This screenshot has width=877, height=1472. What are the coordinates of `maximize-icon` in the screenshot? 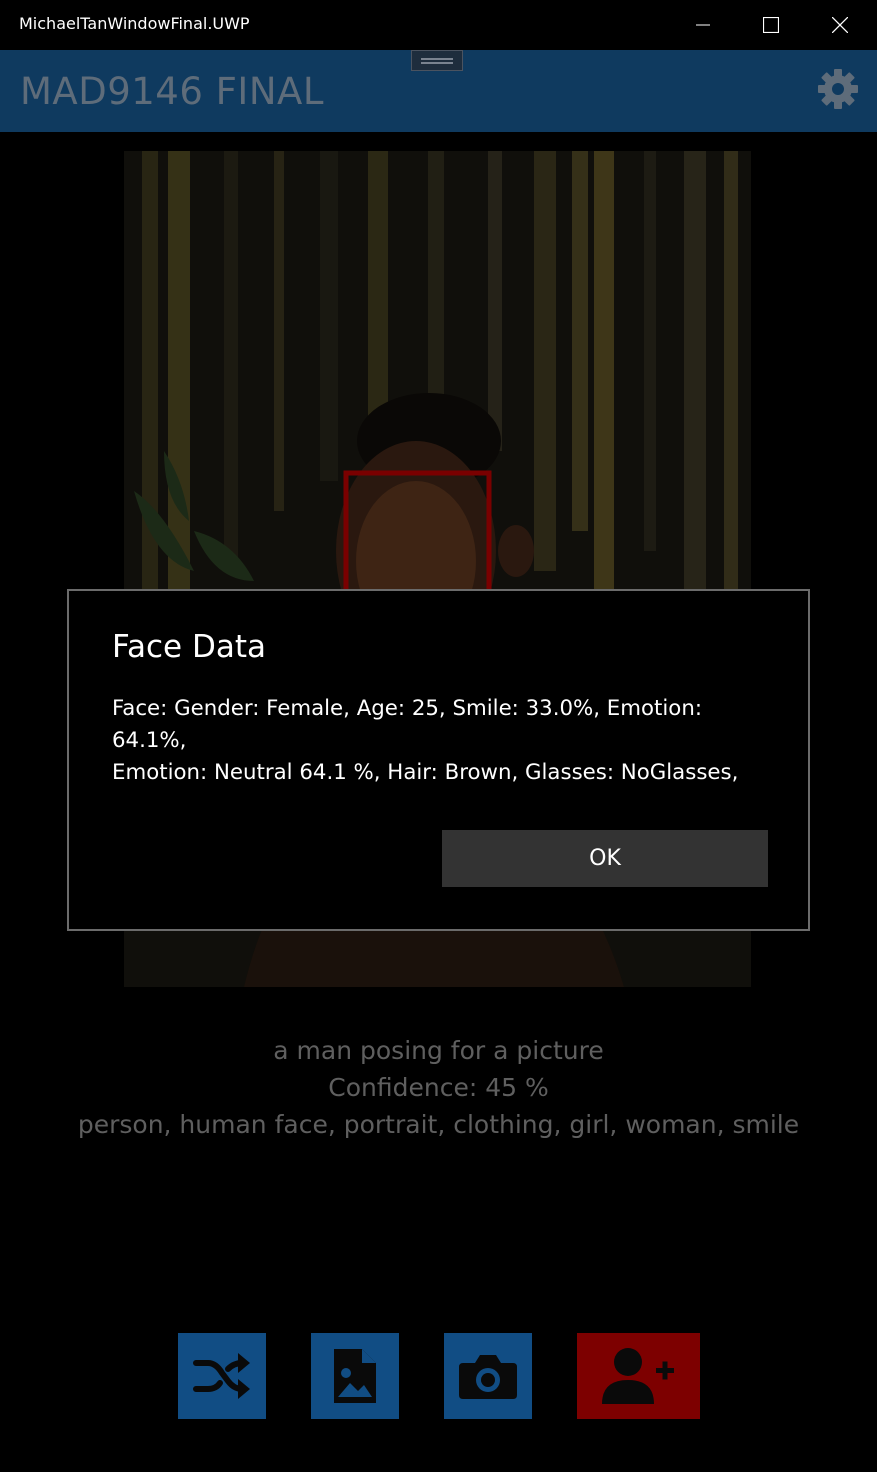 It's located at (771, 25).